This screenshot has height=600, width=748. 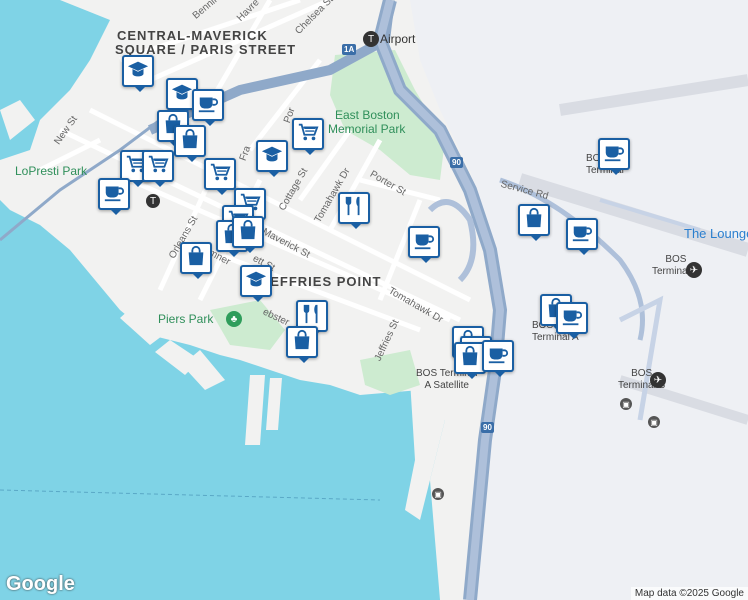 What do you see at coordinates (192, 35) in the screenshot?
I see `neighborhood-label: CENTRAL-MAVERICK` at bounding box center [192, 35].